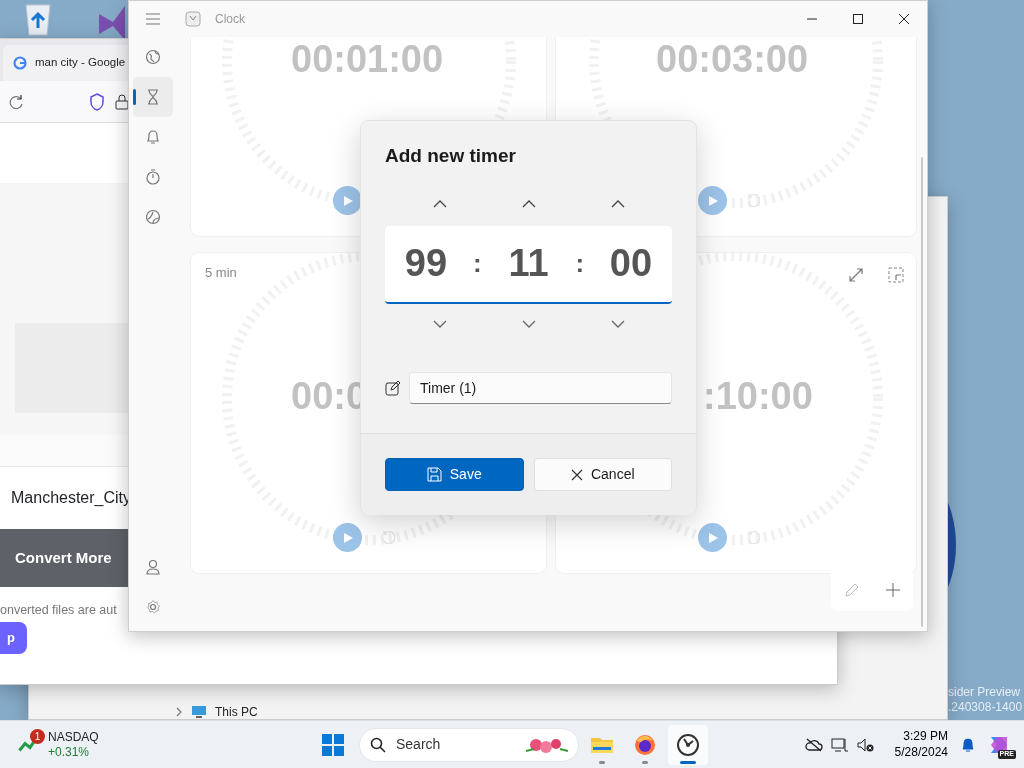  What do you see at coordinates (153, 19) in the screenshot?
I see `menu-icon` at bounding box center [153, 19].